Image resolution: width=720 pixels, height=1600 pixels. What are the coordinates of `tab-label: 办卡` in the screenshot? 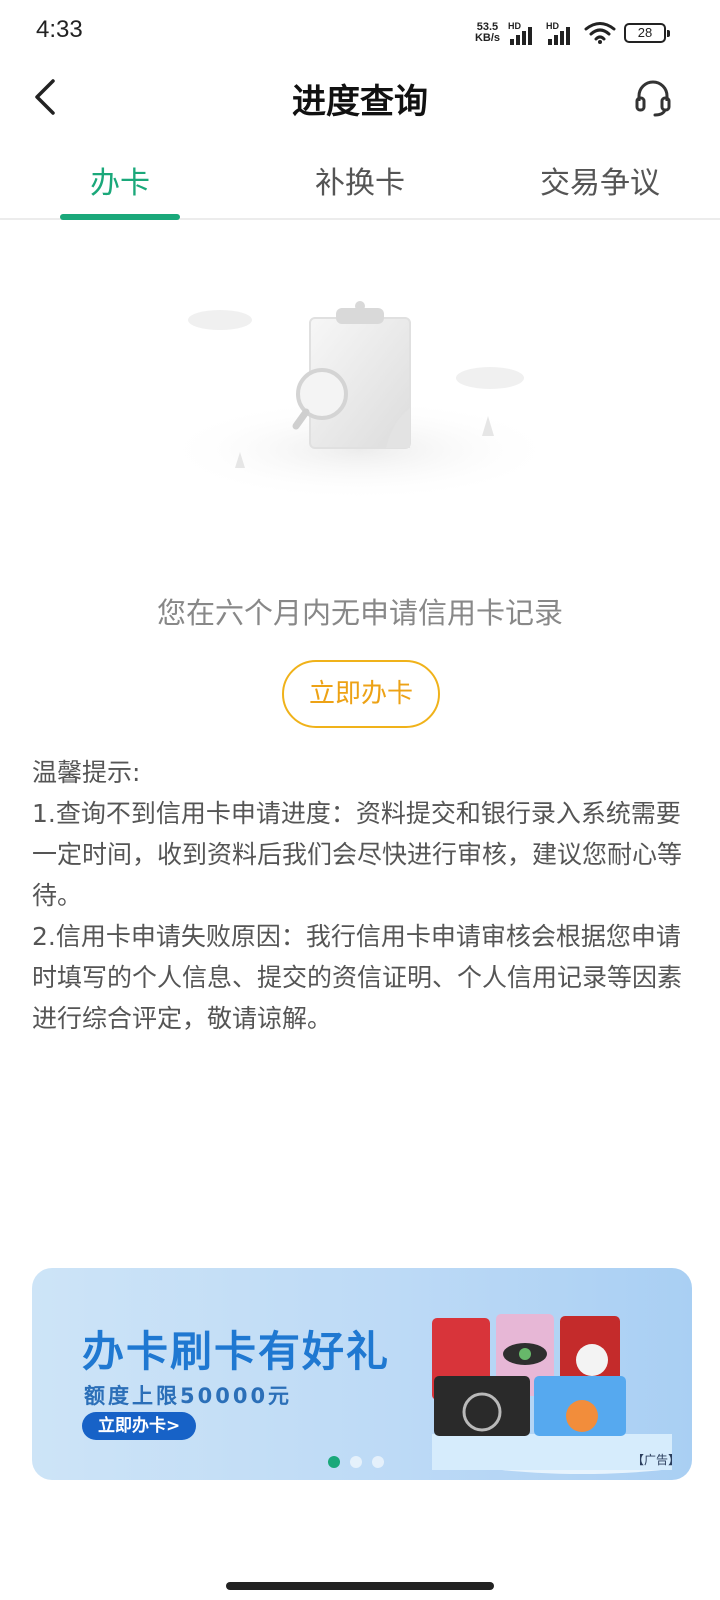 It's located at (120, 183).